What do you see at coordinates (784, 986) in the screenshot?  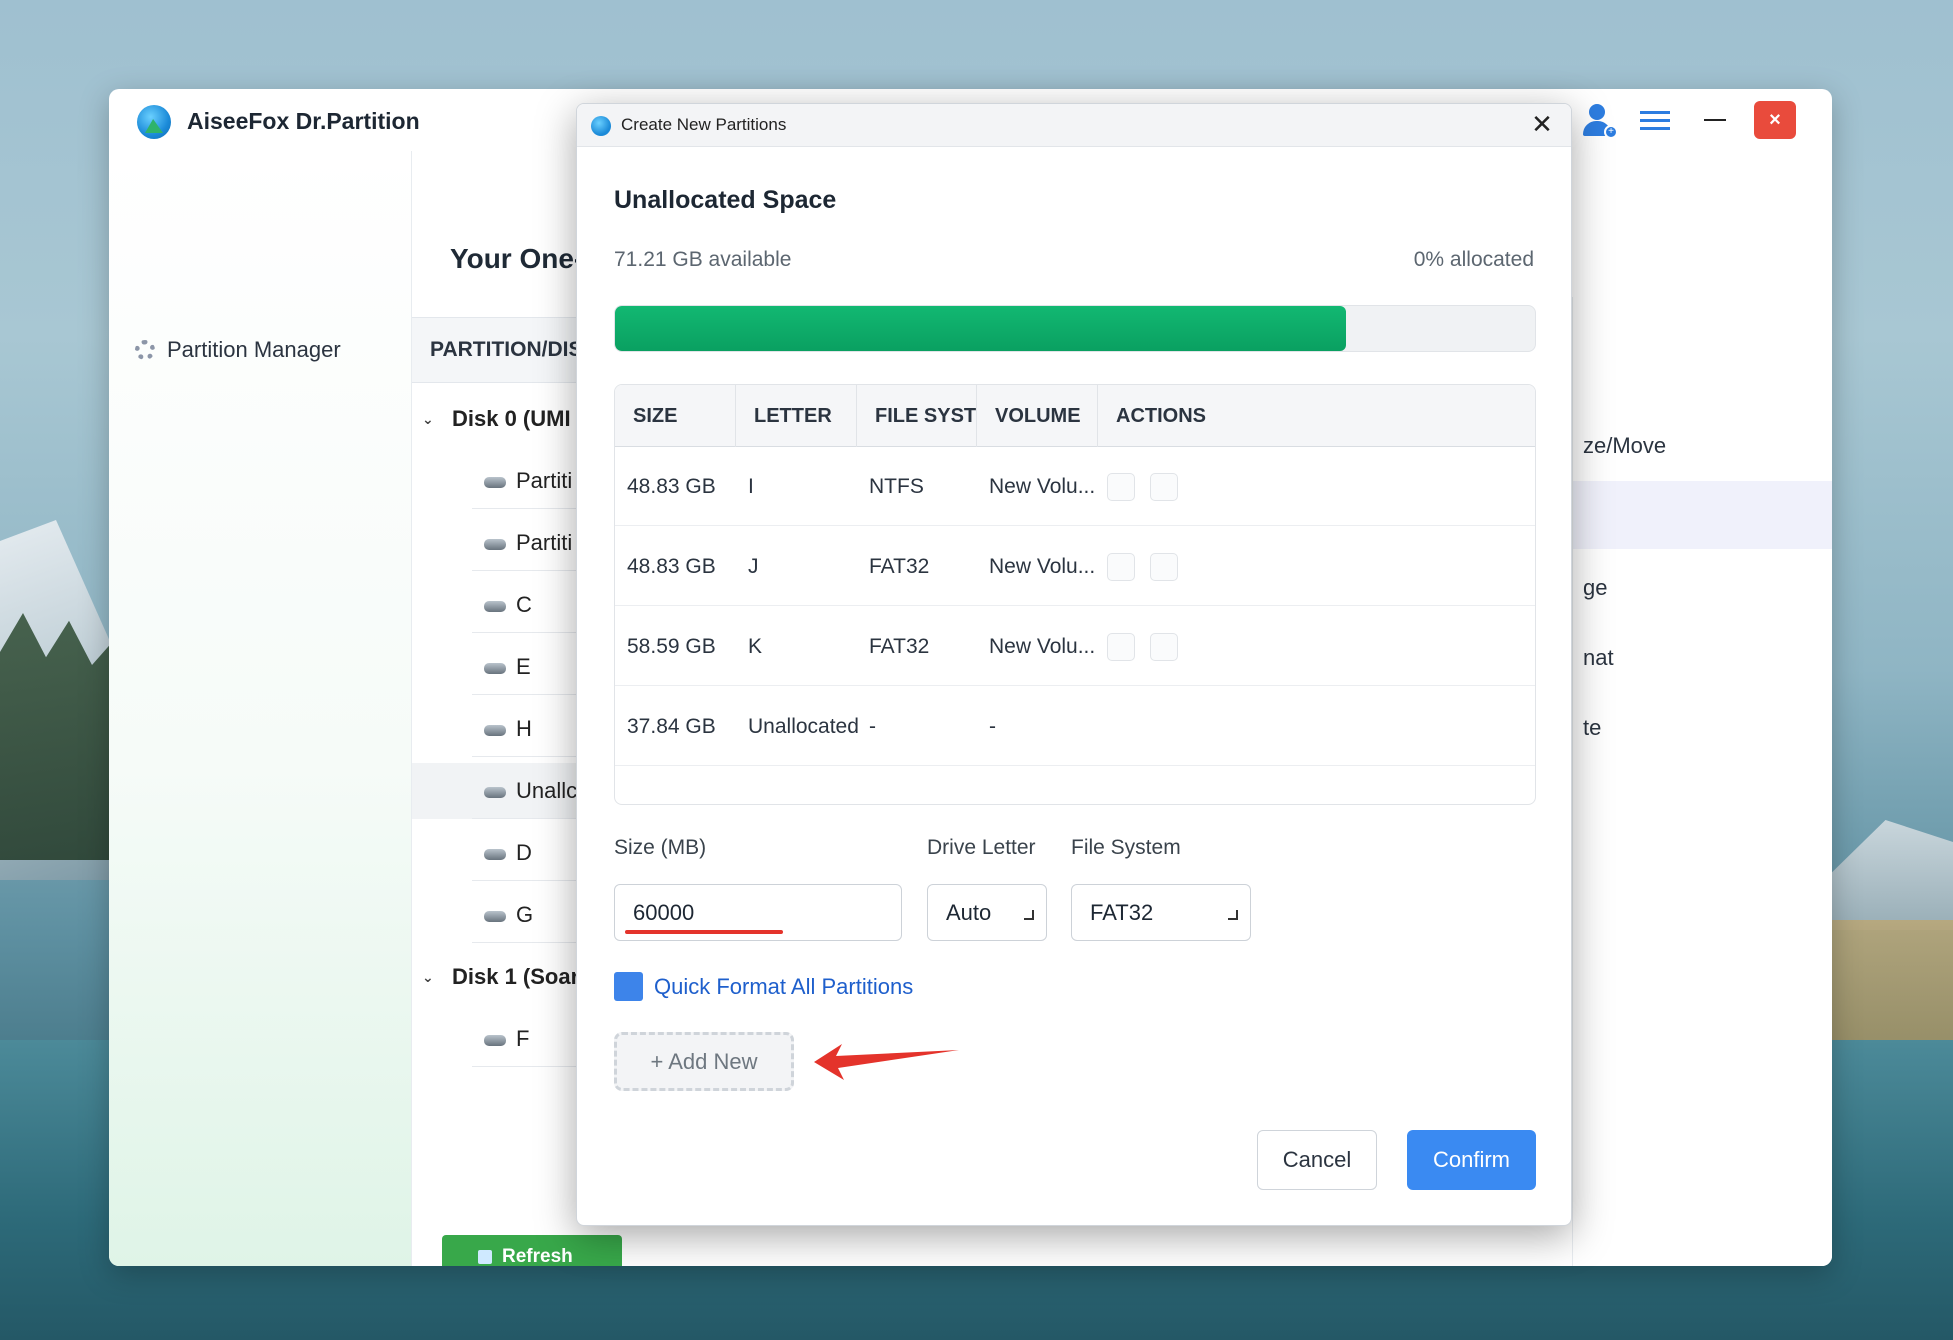 I see `quick-format-label: Quick Format All Partitions` at bounding box center [784, 986].